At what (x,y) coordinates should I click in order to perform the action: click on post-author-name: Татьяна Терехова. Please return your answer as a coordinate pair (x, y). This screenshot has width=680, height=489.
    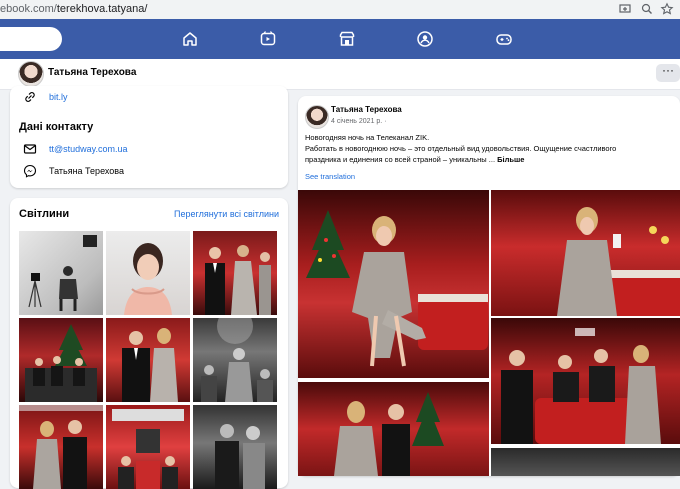
    Looking at the image, I should click on (366, 109).